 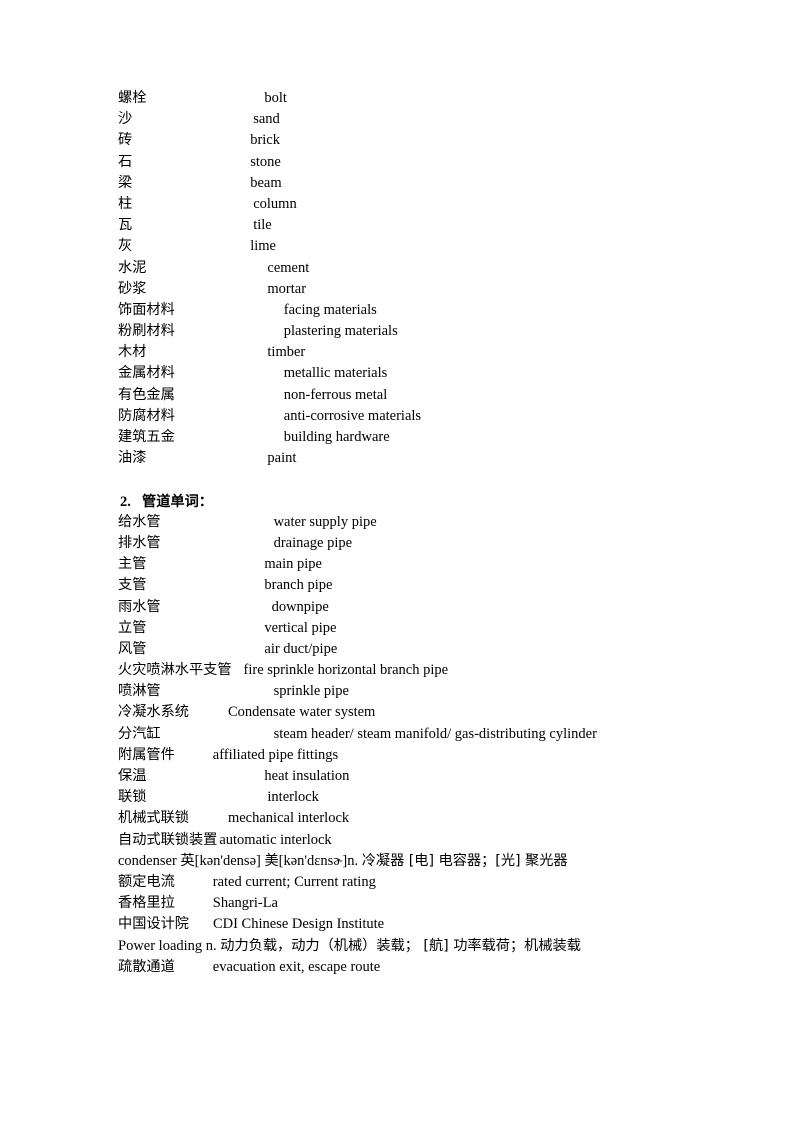 What do you see at coordinates (418, 352) in the screenshot?
I see `glossary-row: 木材 timber` at bounding box center [418, 352].